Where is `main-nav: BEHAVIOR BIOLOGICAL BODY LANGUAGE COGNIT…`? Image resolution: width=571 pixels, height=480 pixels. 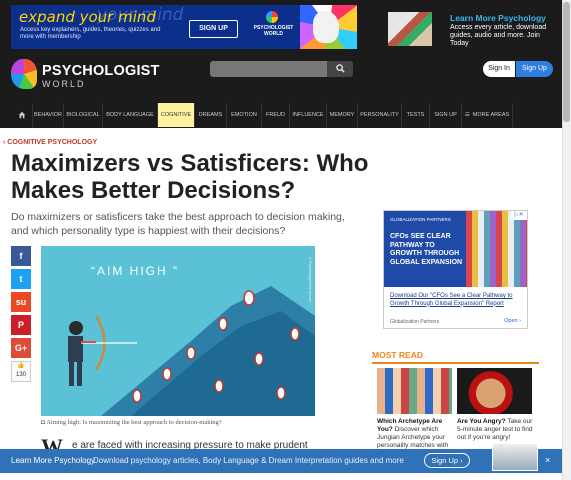 main-nav: BEHAVIOR BIOLOGICAL BODY LANGUAGE COGNIT… is located at coordinates (282, 115).